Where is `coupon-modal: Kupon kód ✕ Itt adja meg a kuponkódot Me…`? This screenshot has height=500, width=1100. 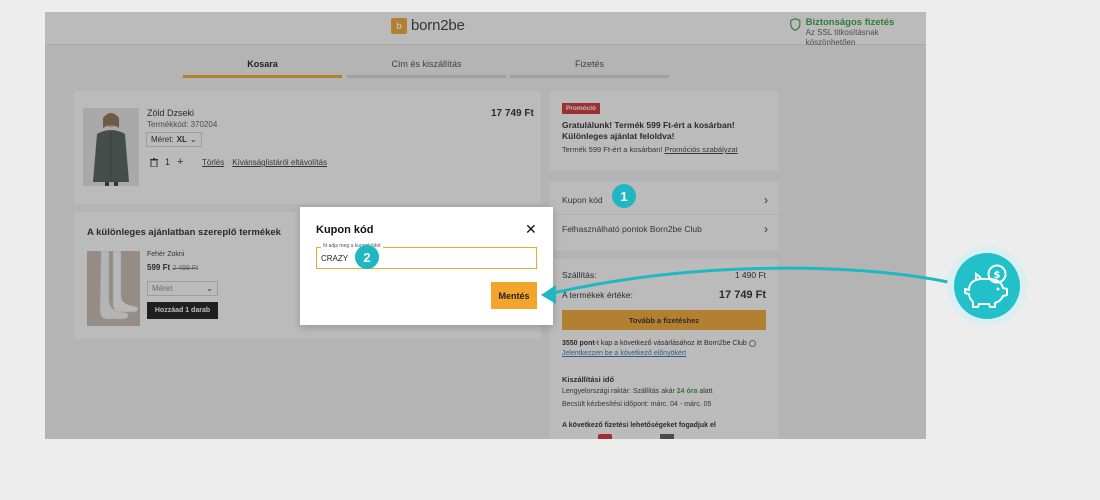 coupon-modal: Kupon kód ✕ Itt adja meg a kuponkódot Me… is located at coordinates (426, 266).